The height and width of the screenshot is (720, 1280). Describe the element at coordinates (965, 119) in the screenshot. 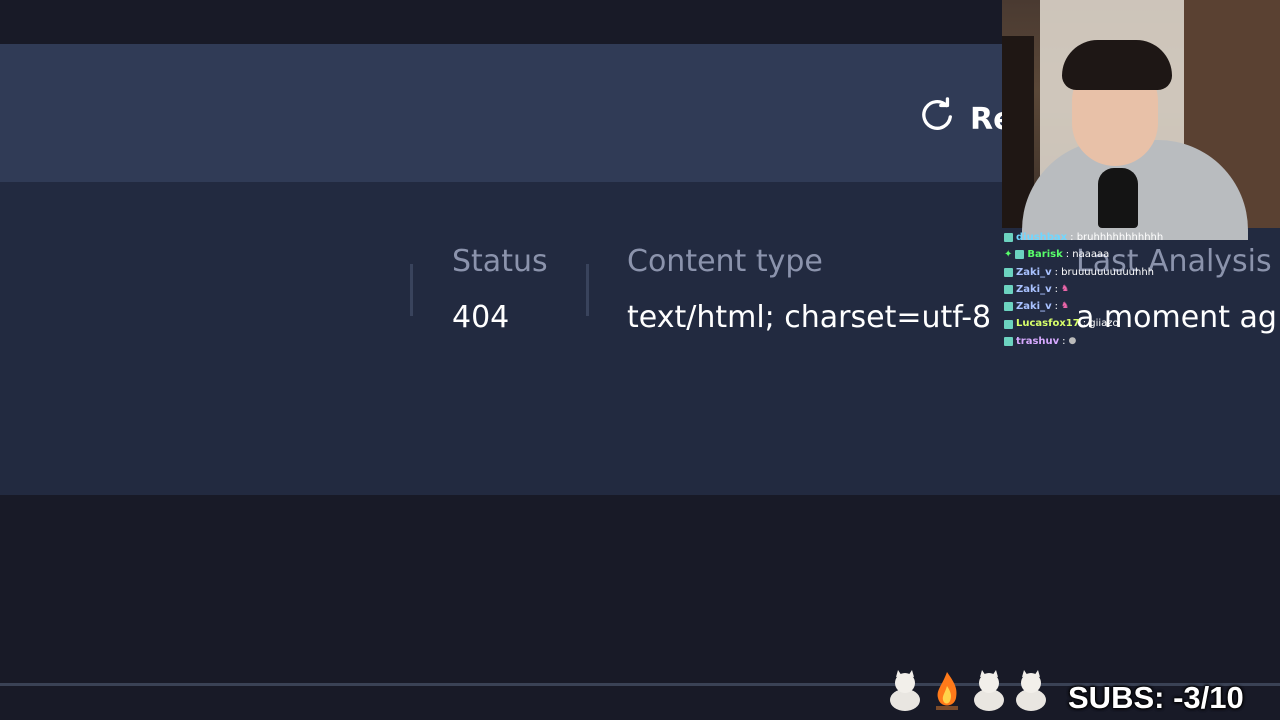

I see `reanalyze-button: Re` at that location.